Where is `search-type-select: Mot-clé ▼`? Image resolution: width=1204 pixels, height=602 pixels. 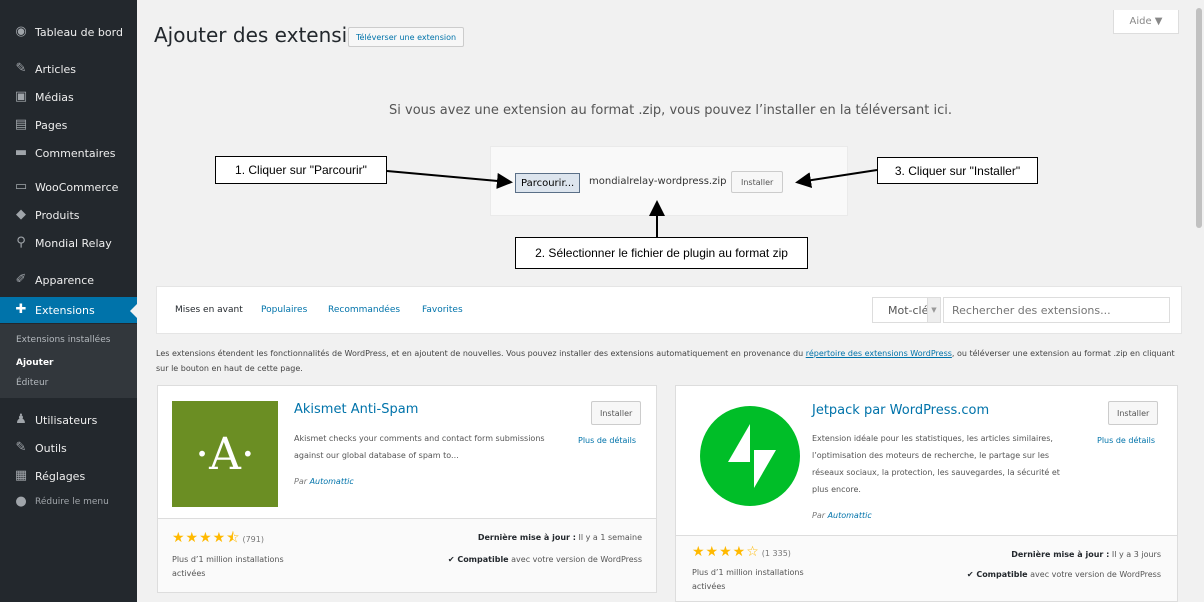
search-type-select: Mot-clé ▼ is located at coordinates (906, 310).